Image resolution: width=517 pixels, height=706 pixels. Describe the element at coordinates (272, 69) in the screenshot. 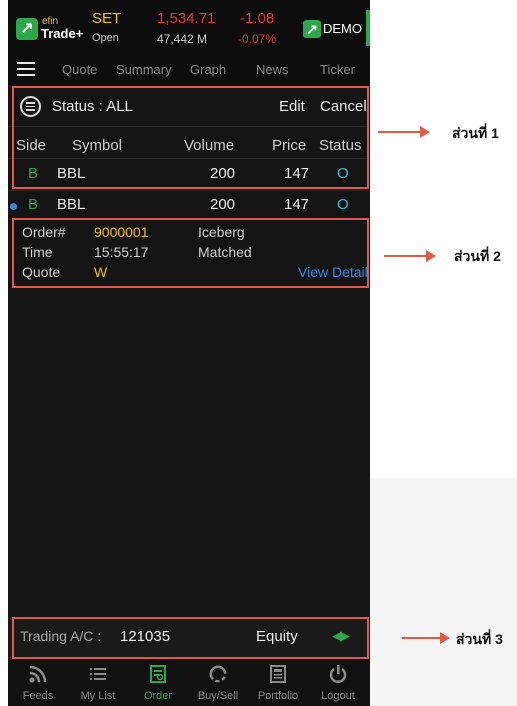

I see `tab-news: News` at that location.